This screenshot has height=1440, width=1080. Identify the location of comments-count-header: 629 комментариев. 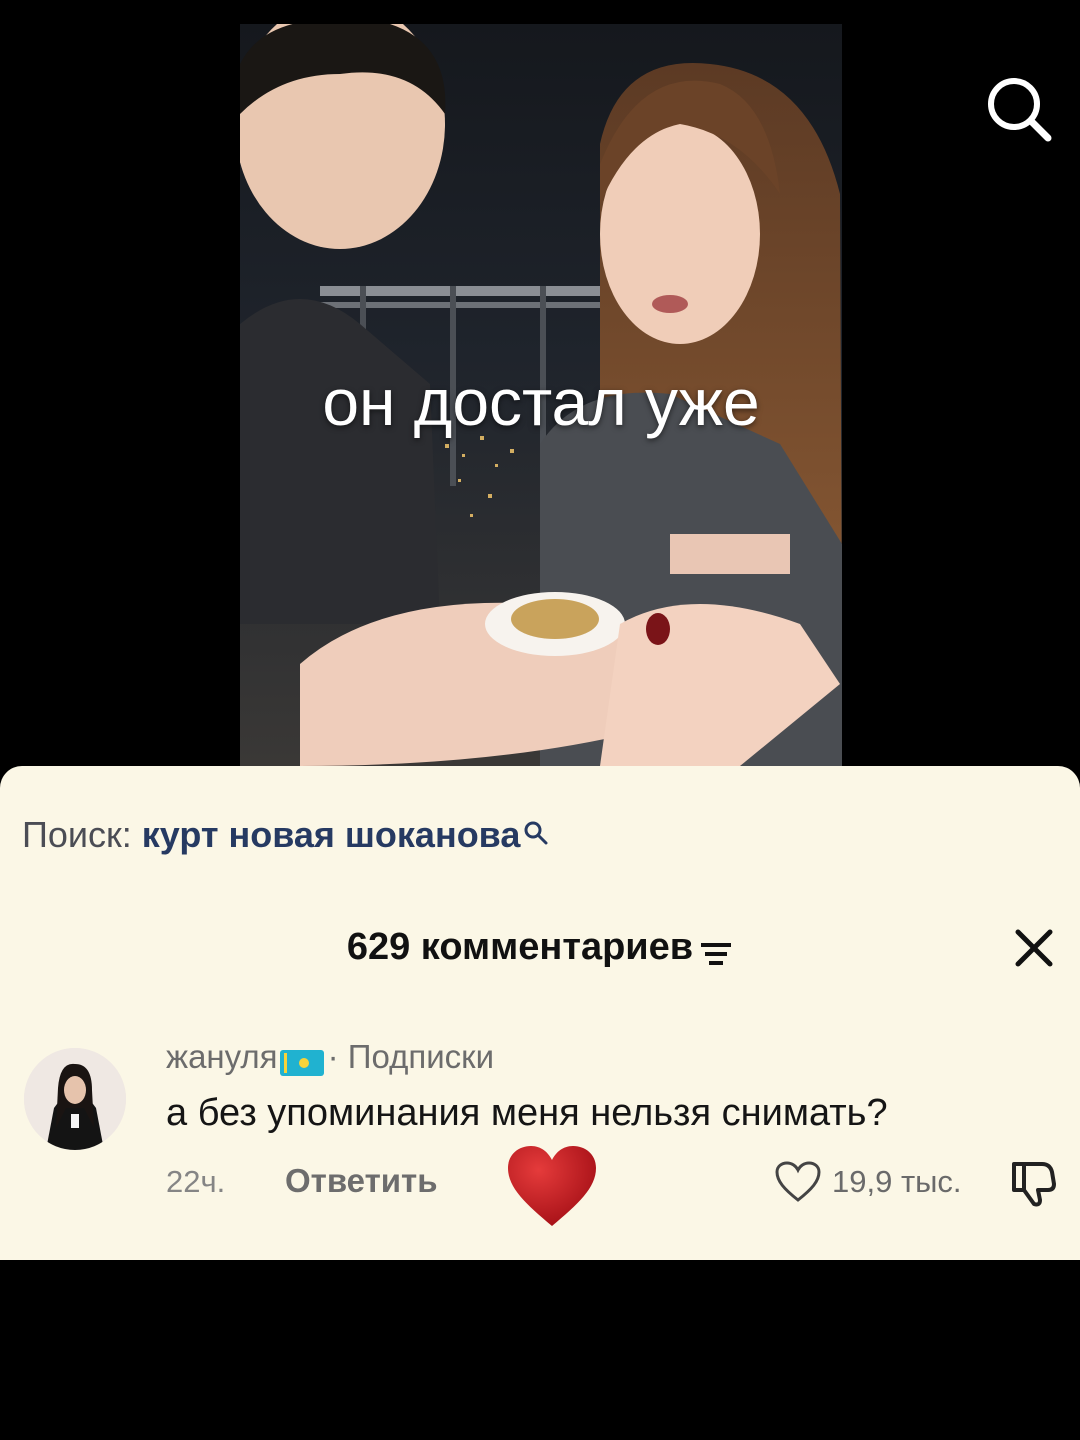
(540, 947).